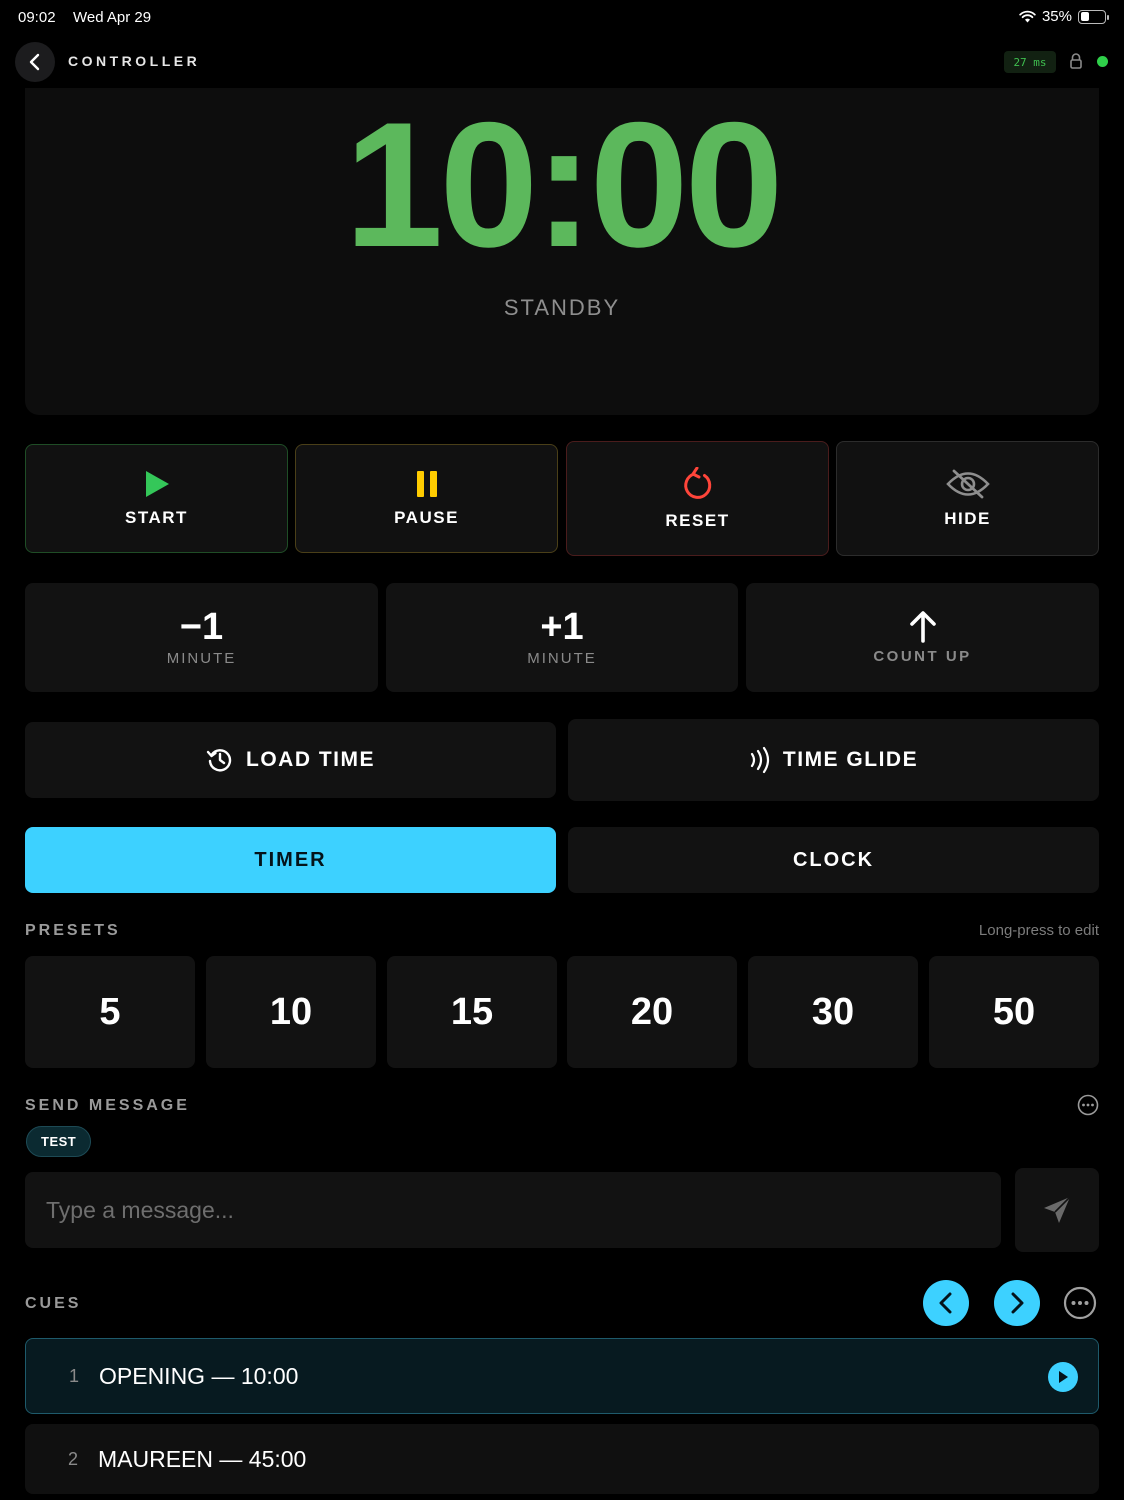 This screenshot has height=1500, width=1124. I want to click on waves-icon, so click(760, 760).